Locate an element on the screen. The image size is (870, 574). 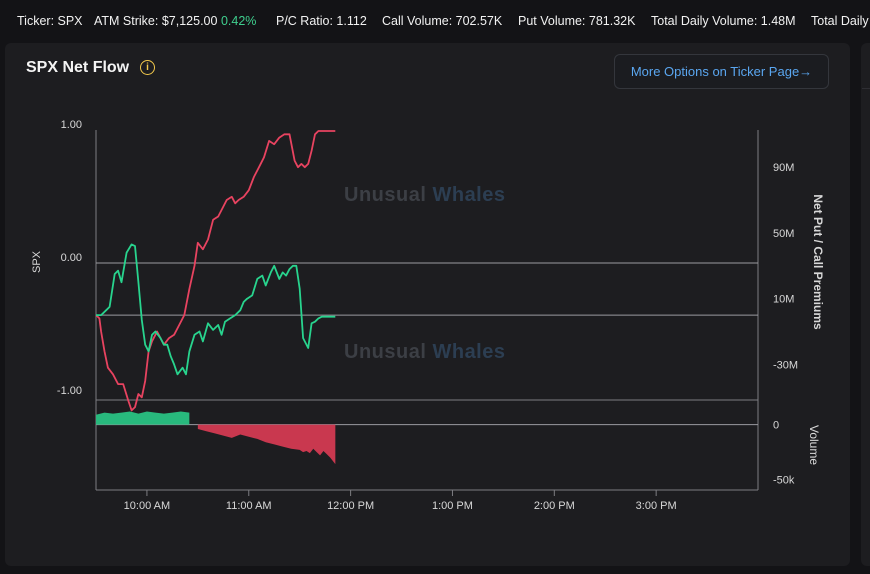
x-tick-label: 3:00 PM is located at coordinates (656, 506).